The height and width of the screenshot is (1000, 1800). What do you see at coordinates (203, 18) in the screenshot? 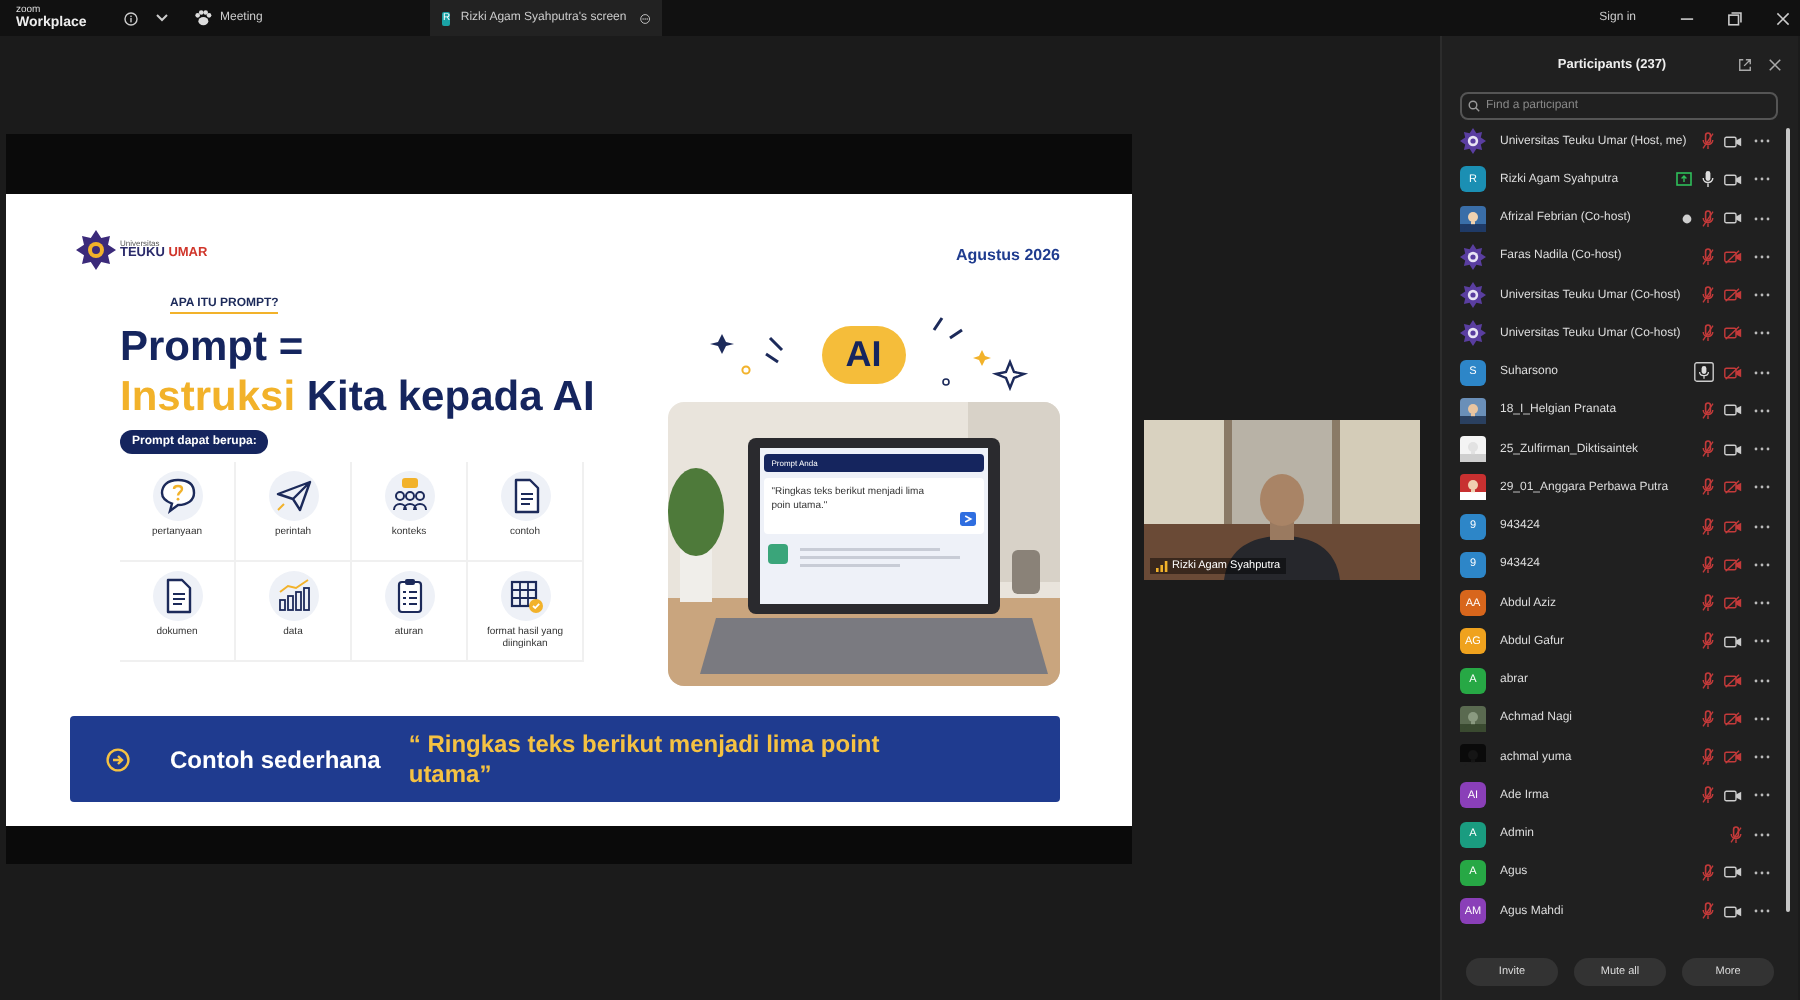
I see `paw-icon` at bounding box center [203, 18].